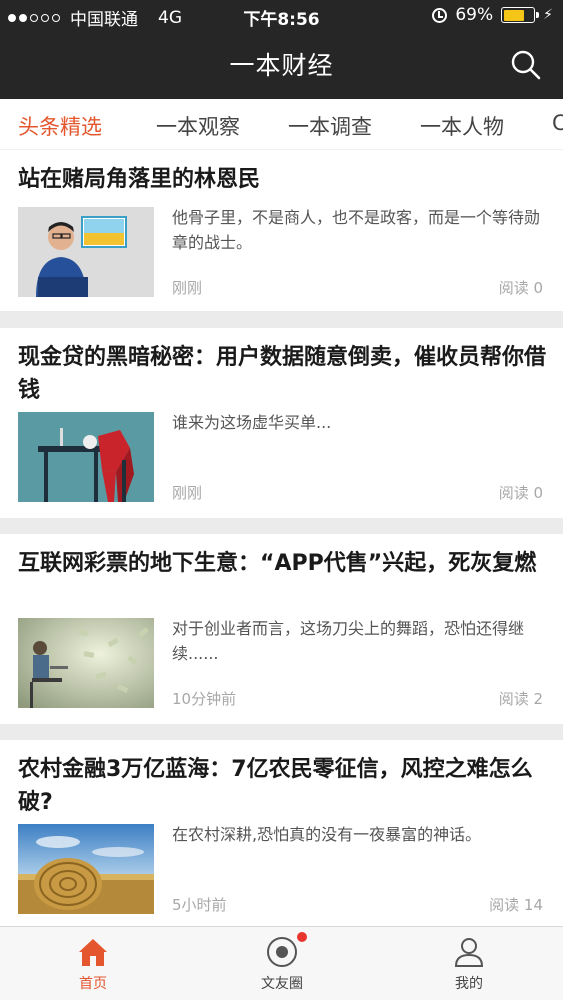  What do you see at coordinates (356, 230) in the screenshot?
I see `article-summary: 他骨子里，不是商人，也不是政客，而是一个等待勋章的战士。` at bounding box center [356, 230].